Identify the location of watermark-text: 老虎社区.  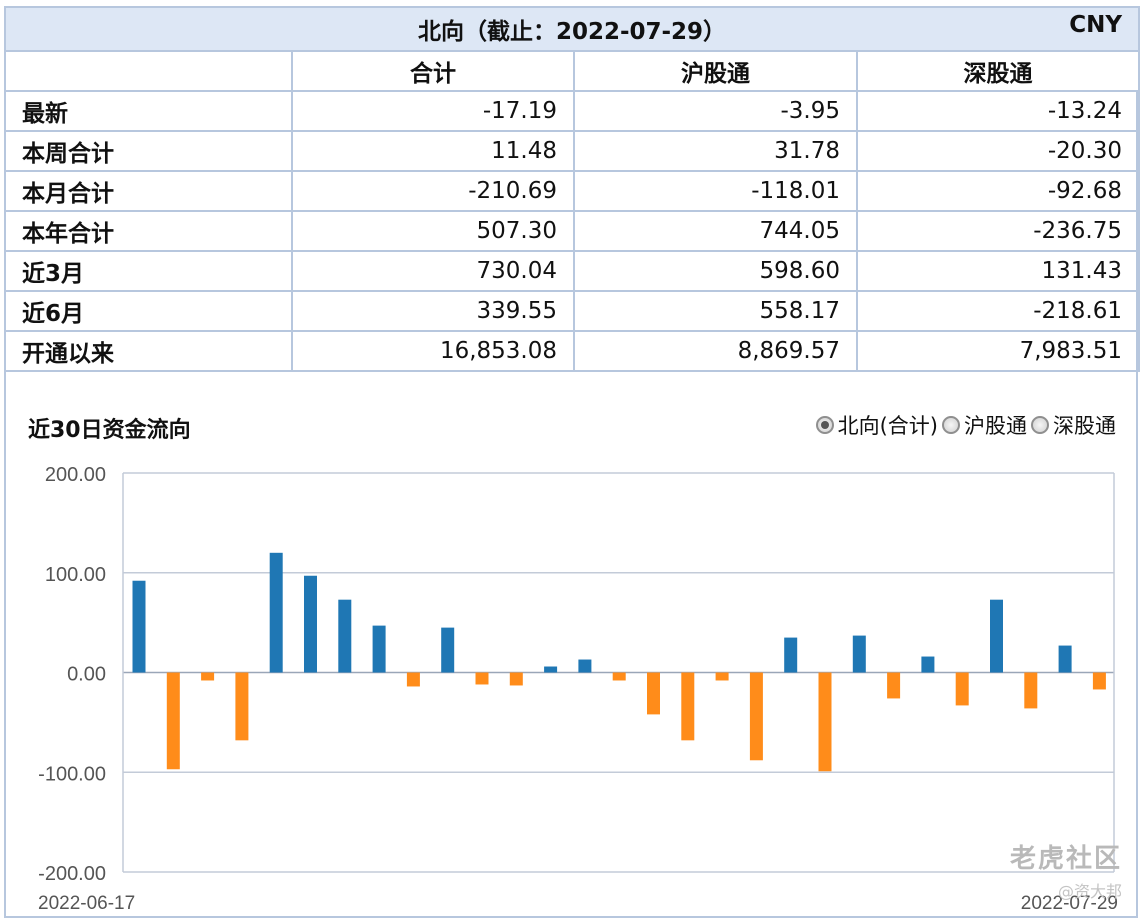
(1065, 859).